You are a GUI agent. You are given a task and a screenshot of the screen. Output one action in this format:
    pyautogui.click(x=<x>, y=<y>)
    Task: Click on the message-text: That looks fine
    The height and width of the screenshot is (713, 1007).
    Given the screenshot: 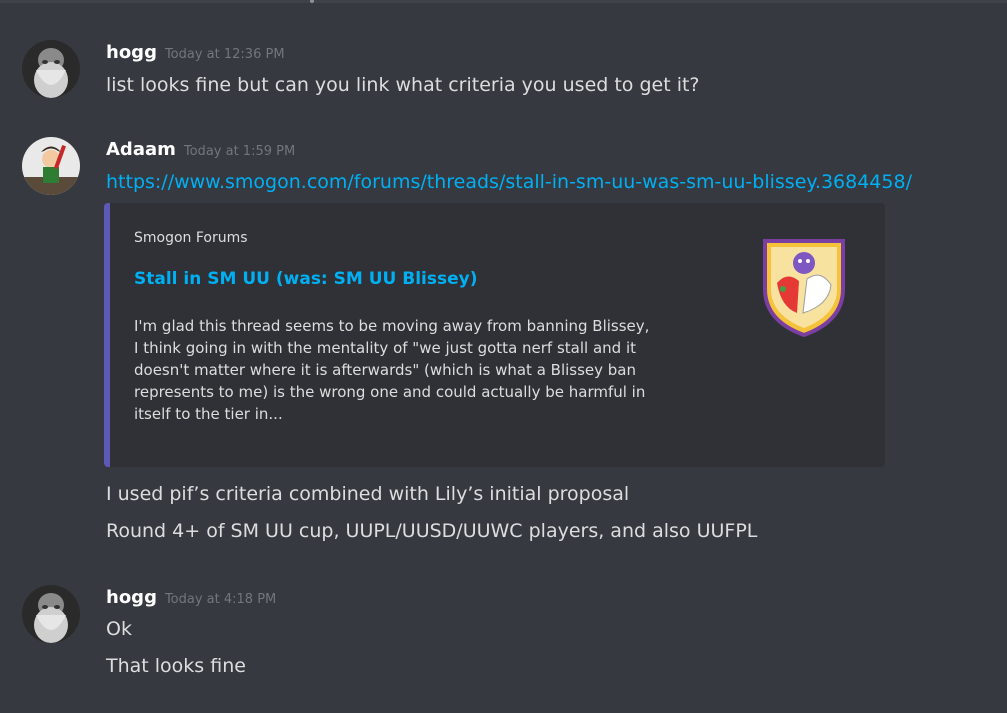 What is the action you would take?
    pyautogui.click(x=176, y=666)
    